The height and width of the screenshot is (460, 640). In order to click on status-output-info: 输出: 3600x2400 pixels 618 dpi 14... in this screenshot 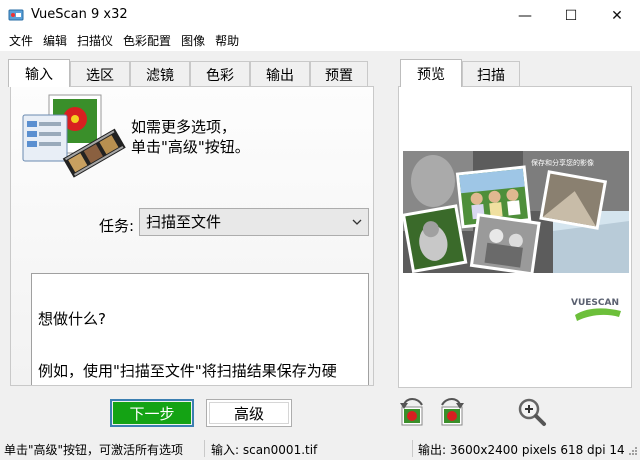, I will do `click(521, 450)`.